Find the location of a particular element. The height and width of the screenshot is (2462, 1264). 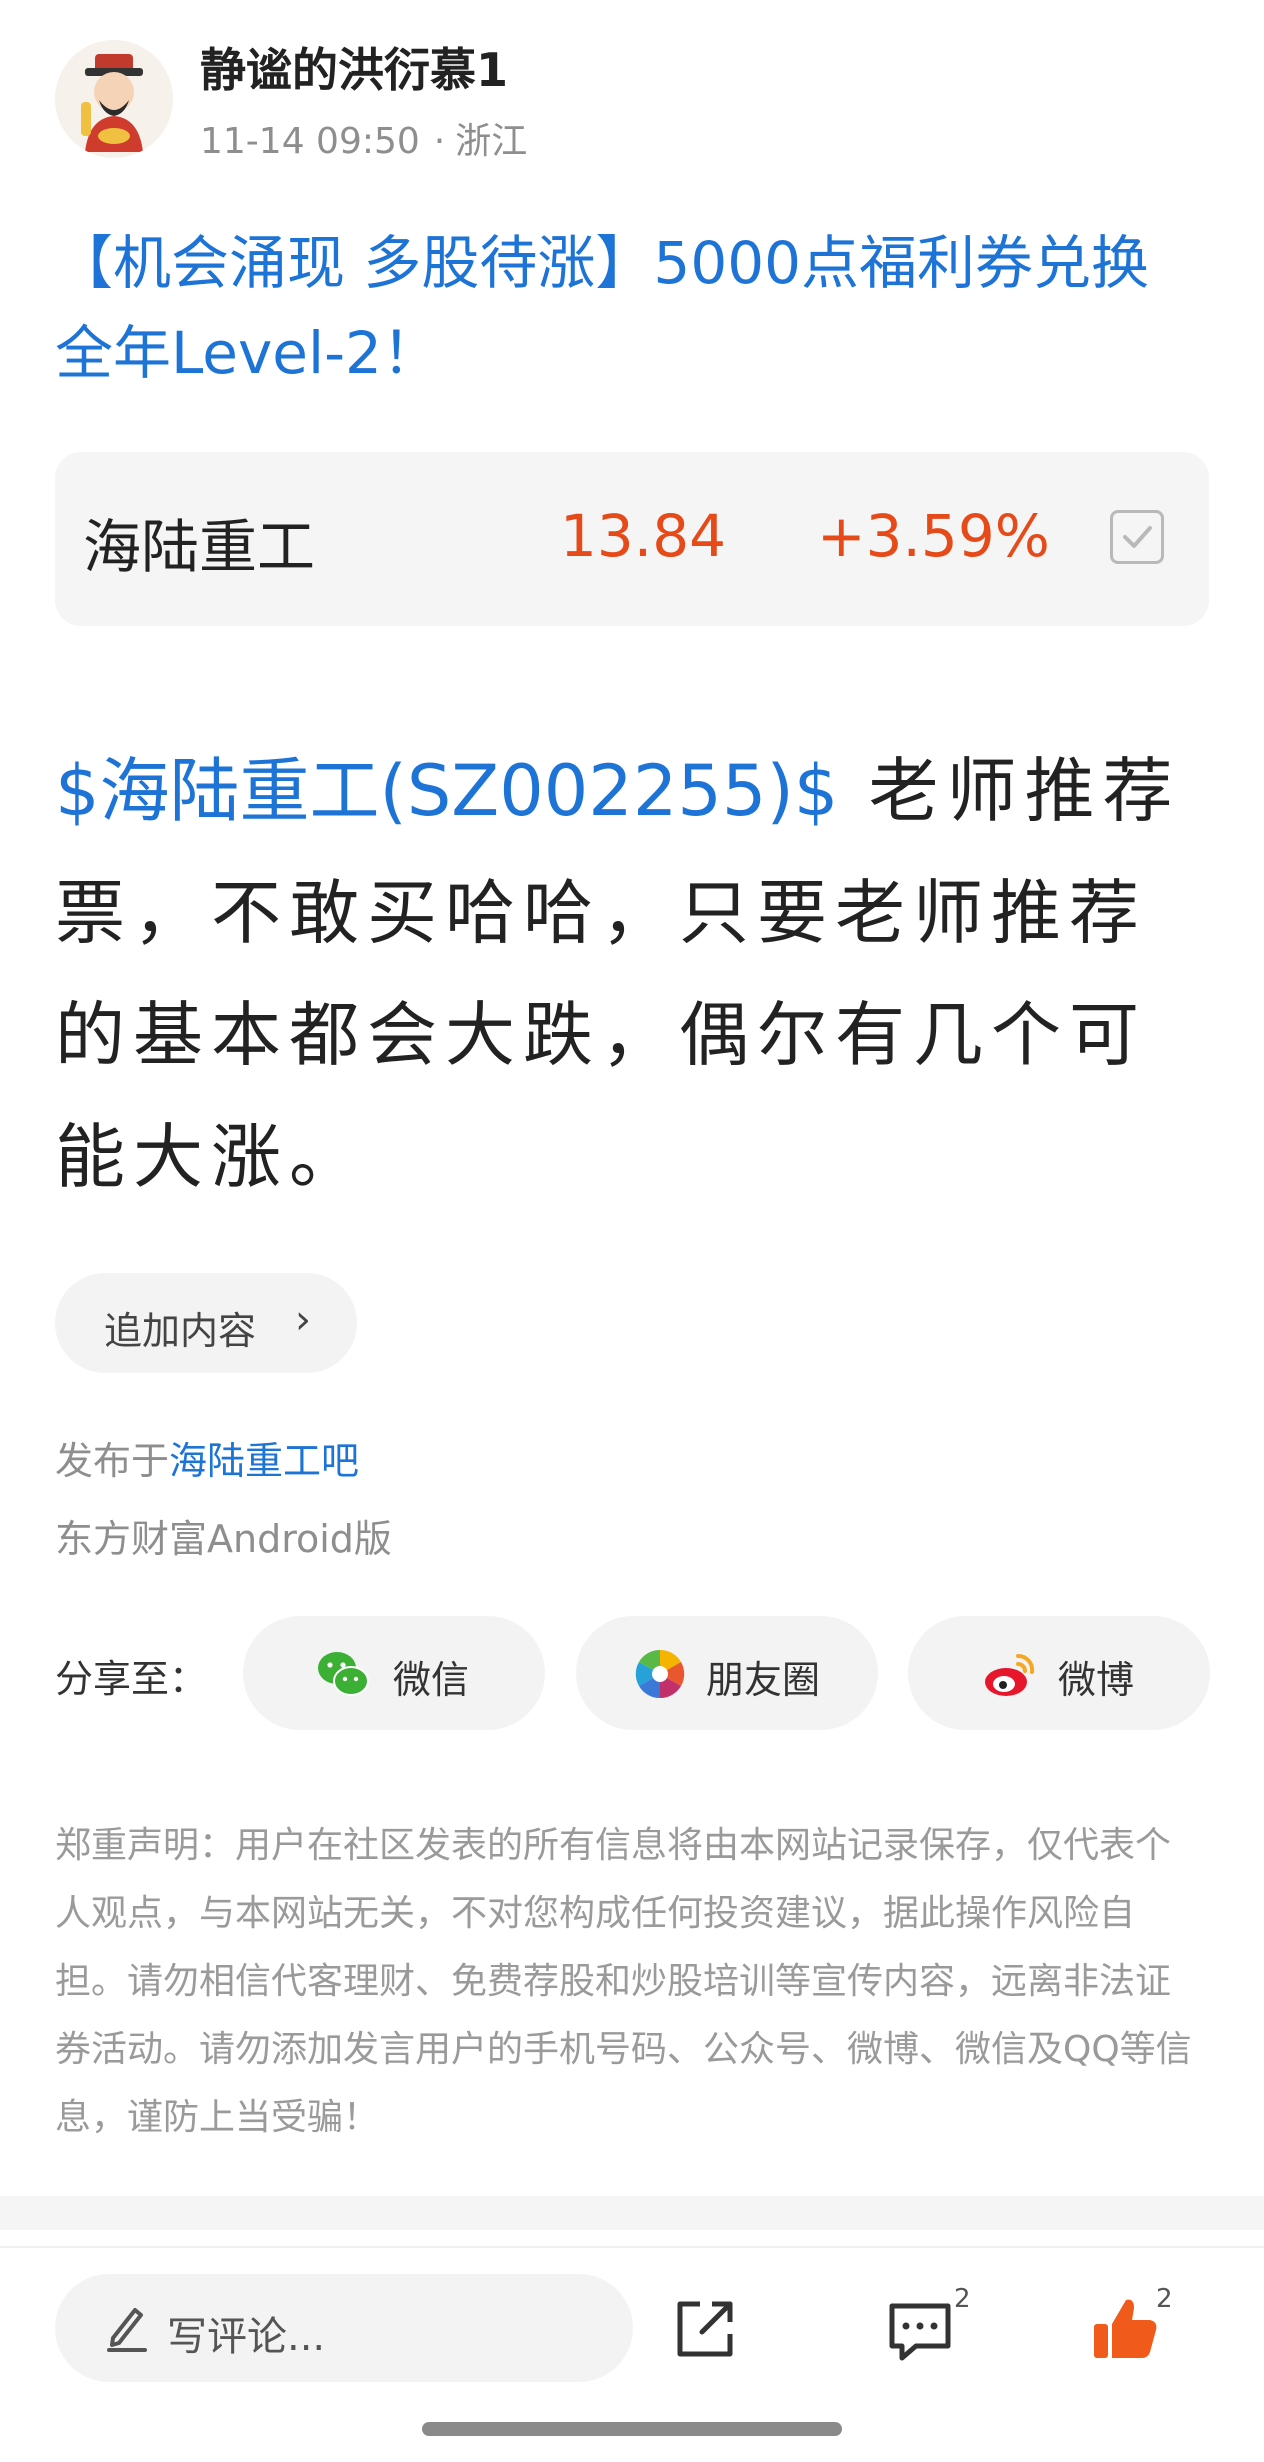

moments-icon is located at coordinates (660, 1674).